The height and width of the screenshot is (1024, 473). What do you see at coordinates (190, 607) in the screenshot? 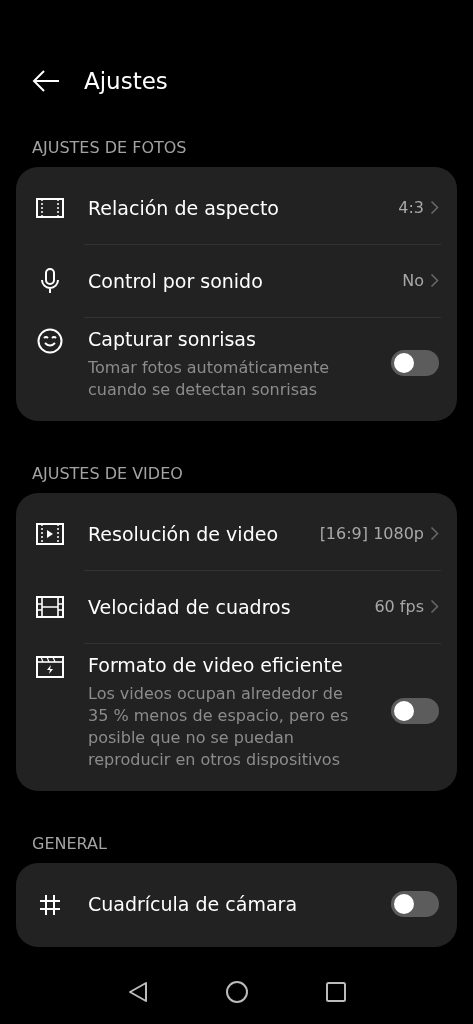
I see `setting-label: Velocidad de cuadros` at bounding box center [190, 607].